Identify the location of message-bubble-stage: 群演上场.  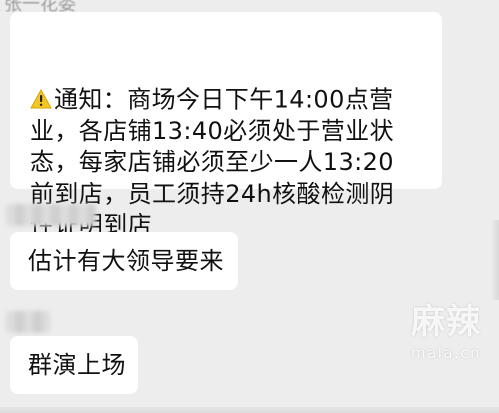
(74, 365).